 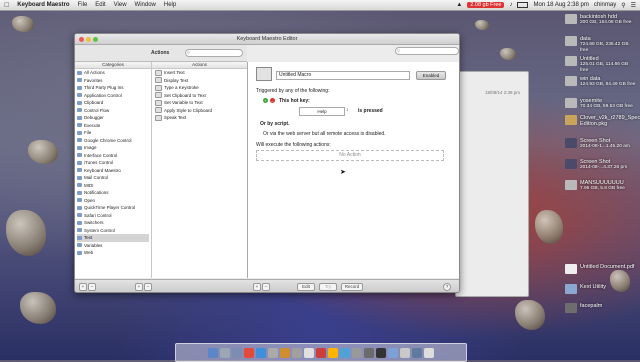 What do you see at coordinates (113, 88) in the screenshot?
I see `category-item: Third Party Plug Ins` at bounding box center [113, 88].